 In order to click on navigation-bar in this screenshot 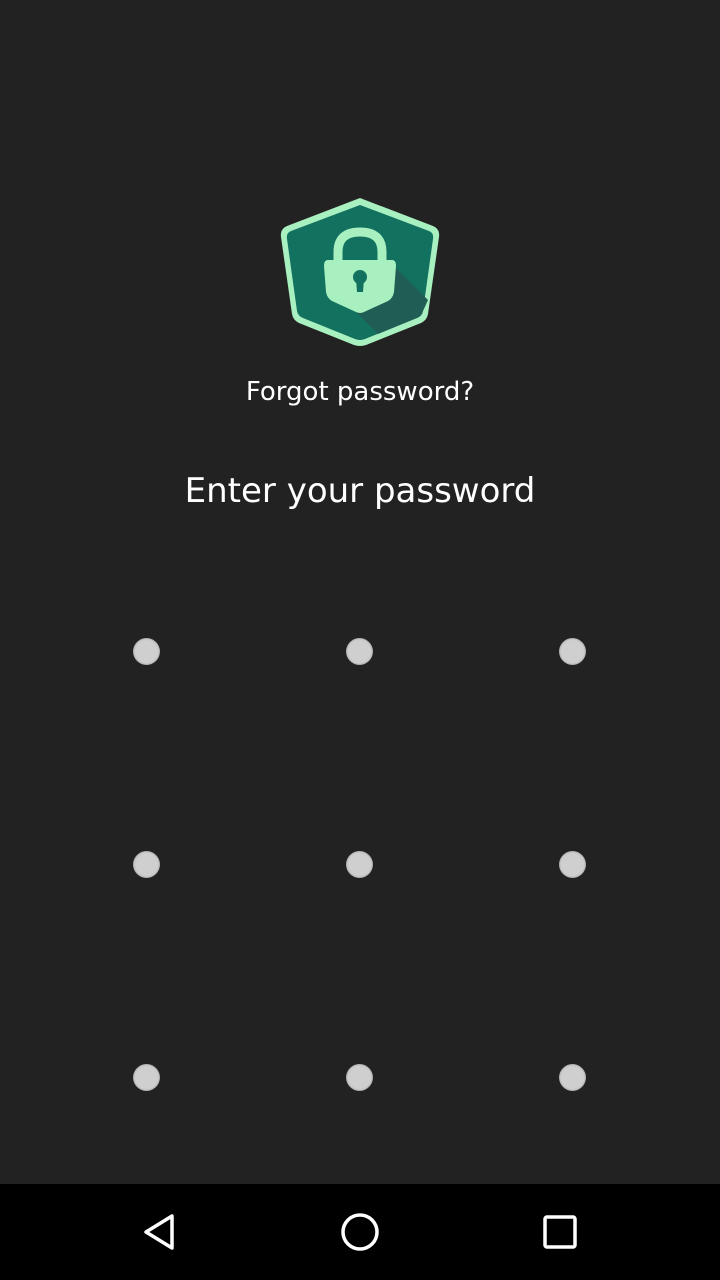, I will do `click(360, 1232)`.